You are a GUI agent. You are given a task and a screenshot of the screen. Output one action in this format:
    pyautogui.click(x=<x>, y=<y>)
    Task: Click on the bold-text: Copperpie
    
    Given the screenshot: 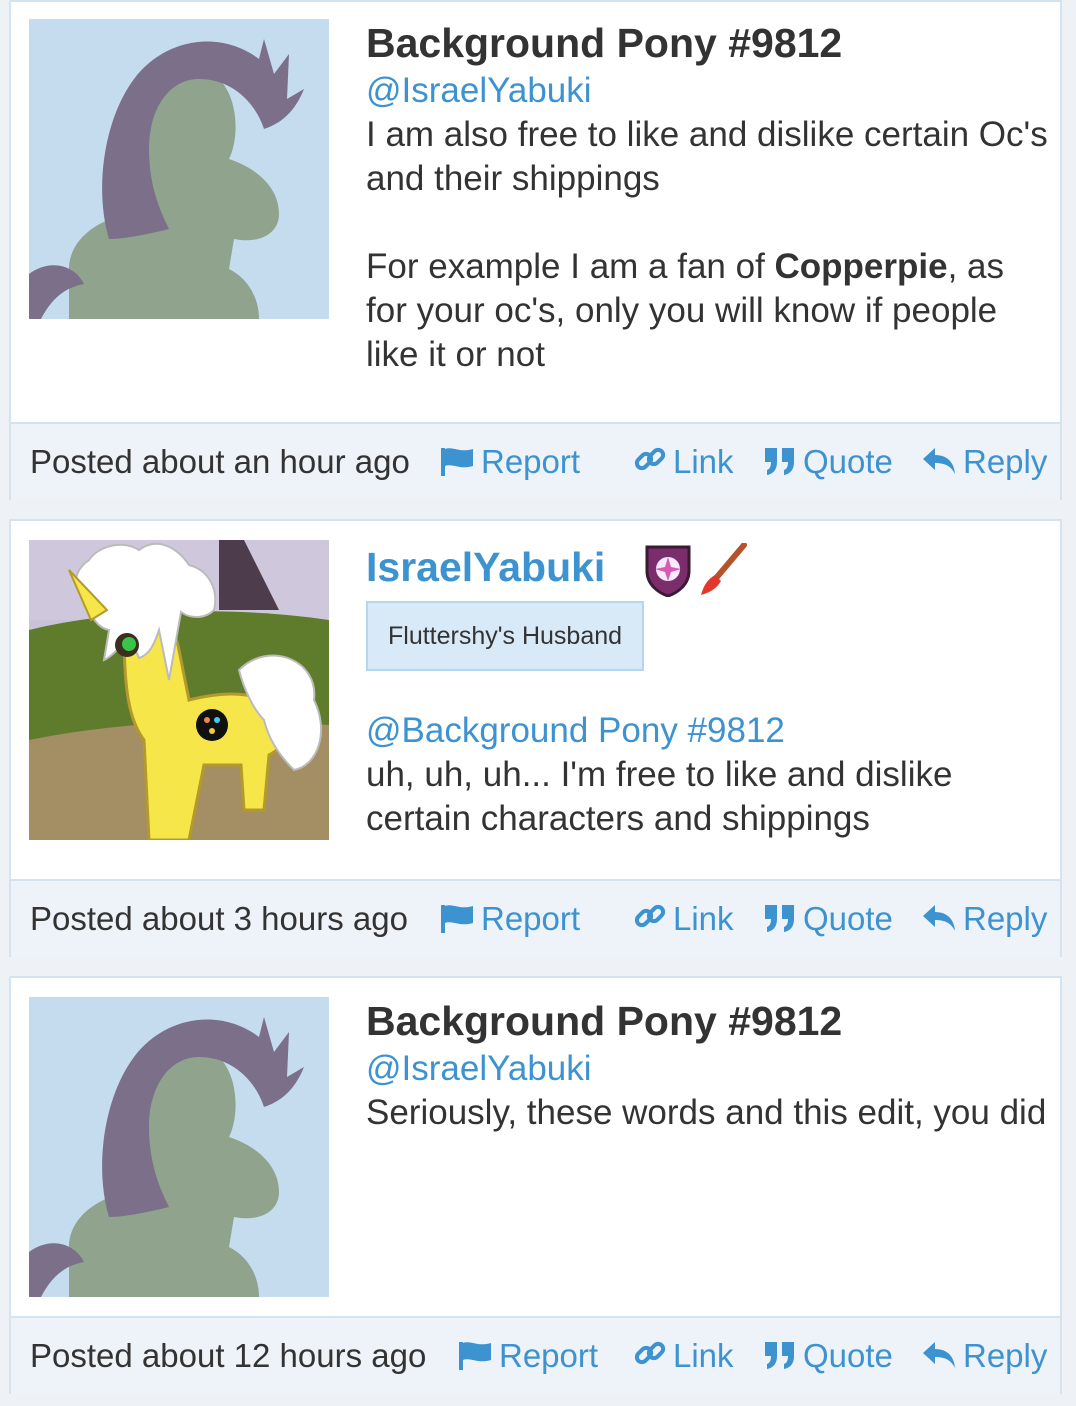 What is the action you would take?
    pyautogui.click(x=861, y=266)
    